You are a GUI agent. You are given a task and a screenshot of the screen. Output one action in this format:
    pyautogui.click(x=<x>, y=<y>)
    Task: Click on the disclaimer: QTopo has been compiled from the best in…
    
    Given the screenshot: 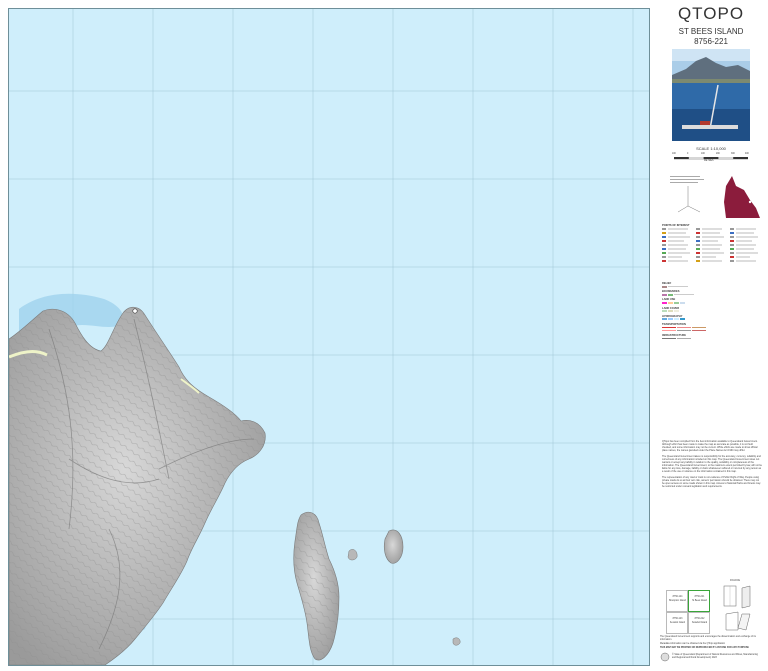 What is the action you would take?
    pyautogui.click(x=712, y=465)
    